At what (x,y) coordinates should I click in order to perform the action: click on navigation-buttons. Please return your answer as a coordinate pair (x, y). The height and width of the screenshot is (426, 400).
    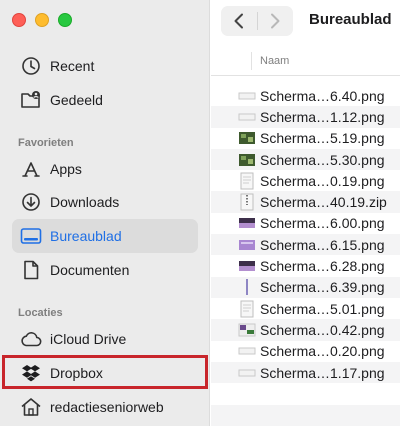
    Looking at the image, I should click on (257, 21).